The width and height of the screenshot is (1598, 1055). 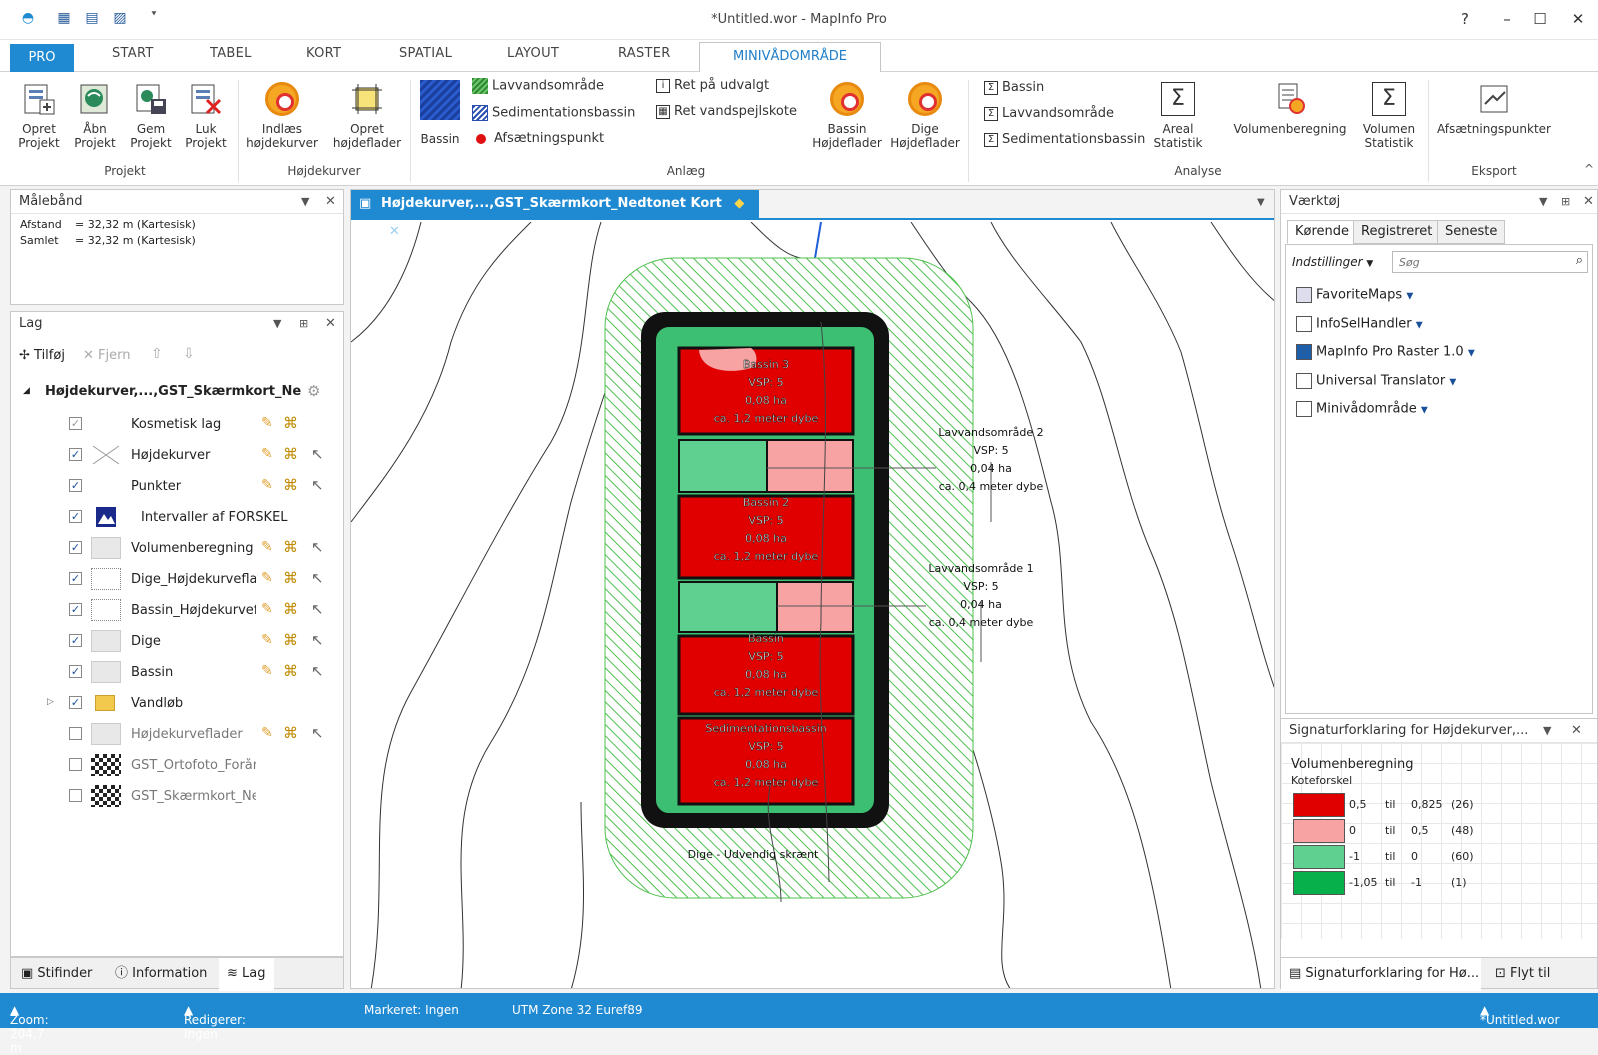 I want to click on afsaetningspunkter-button: Afsætningspunkter, so click(x=1494, y=109).